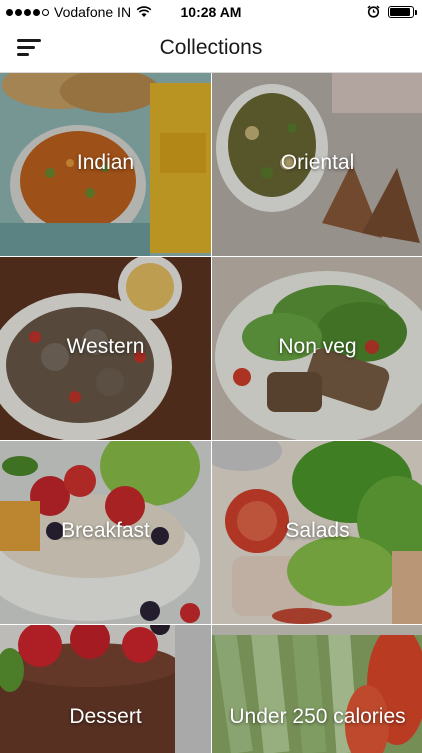 The image size is (422, 753). Describe the element at coordinates (317, 716) in the screenshot. I see `collection-label: Under 250 calories` at that location.